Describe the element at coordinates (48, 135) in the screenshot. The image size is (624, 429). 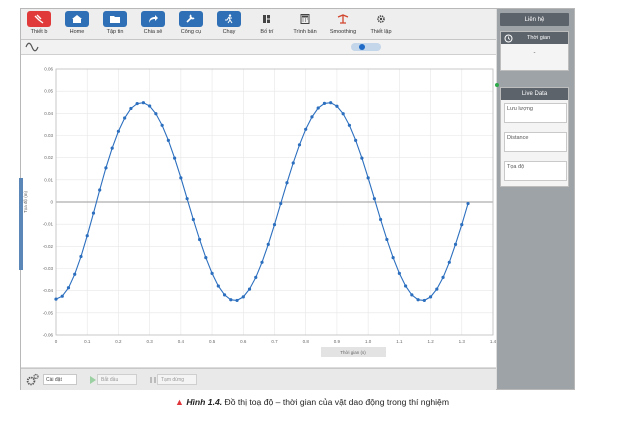
I see `y-tick-label: 0.03` at that location.